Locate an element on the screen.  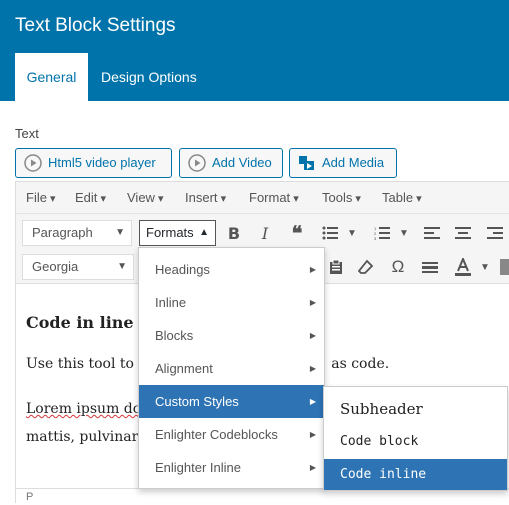
horizontal-line-icon is located at coordinates (430, 267).